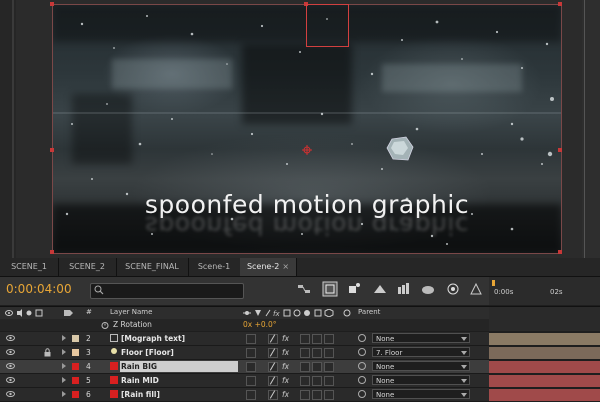 The height and width of the screenshot is (402, 600). I want to click on stopwatch-icon, so click(105, 325).